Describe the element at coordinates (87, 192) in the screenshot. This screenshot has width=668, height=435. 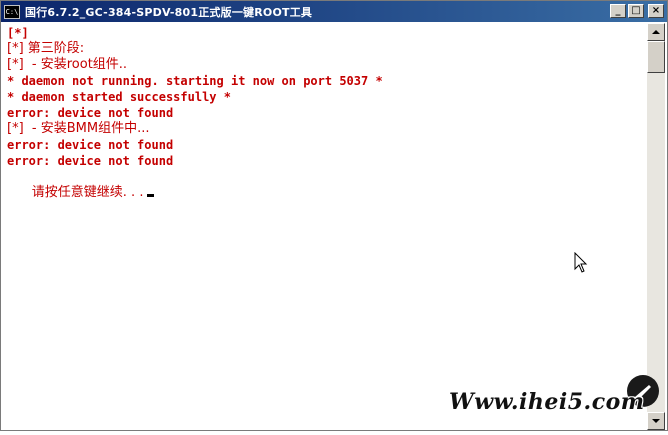
I see `console-prompt-text: 请按任意键继续. . .` at that location.